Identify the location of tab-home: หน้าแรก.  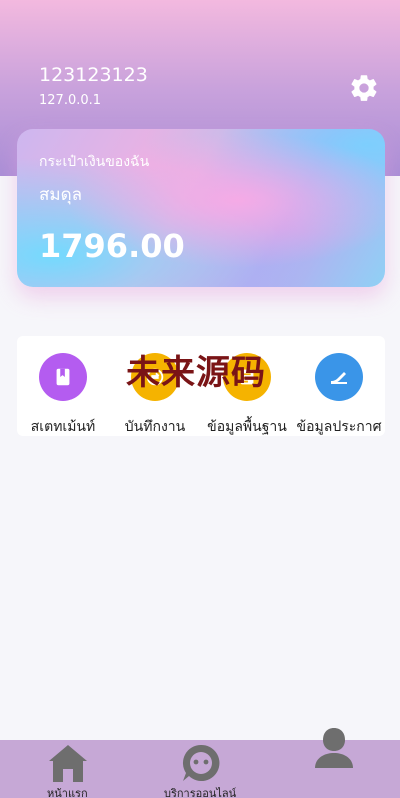
(68, 769).